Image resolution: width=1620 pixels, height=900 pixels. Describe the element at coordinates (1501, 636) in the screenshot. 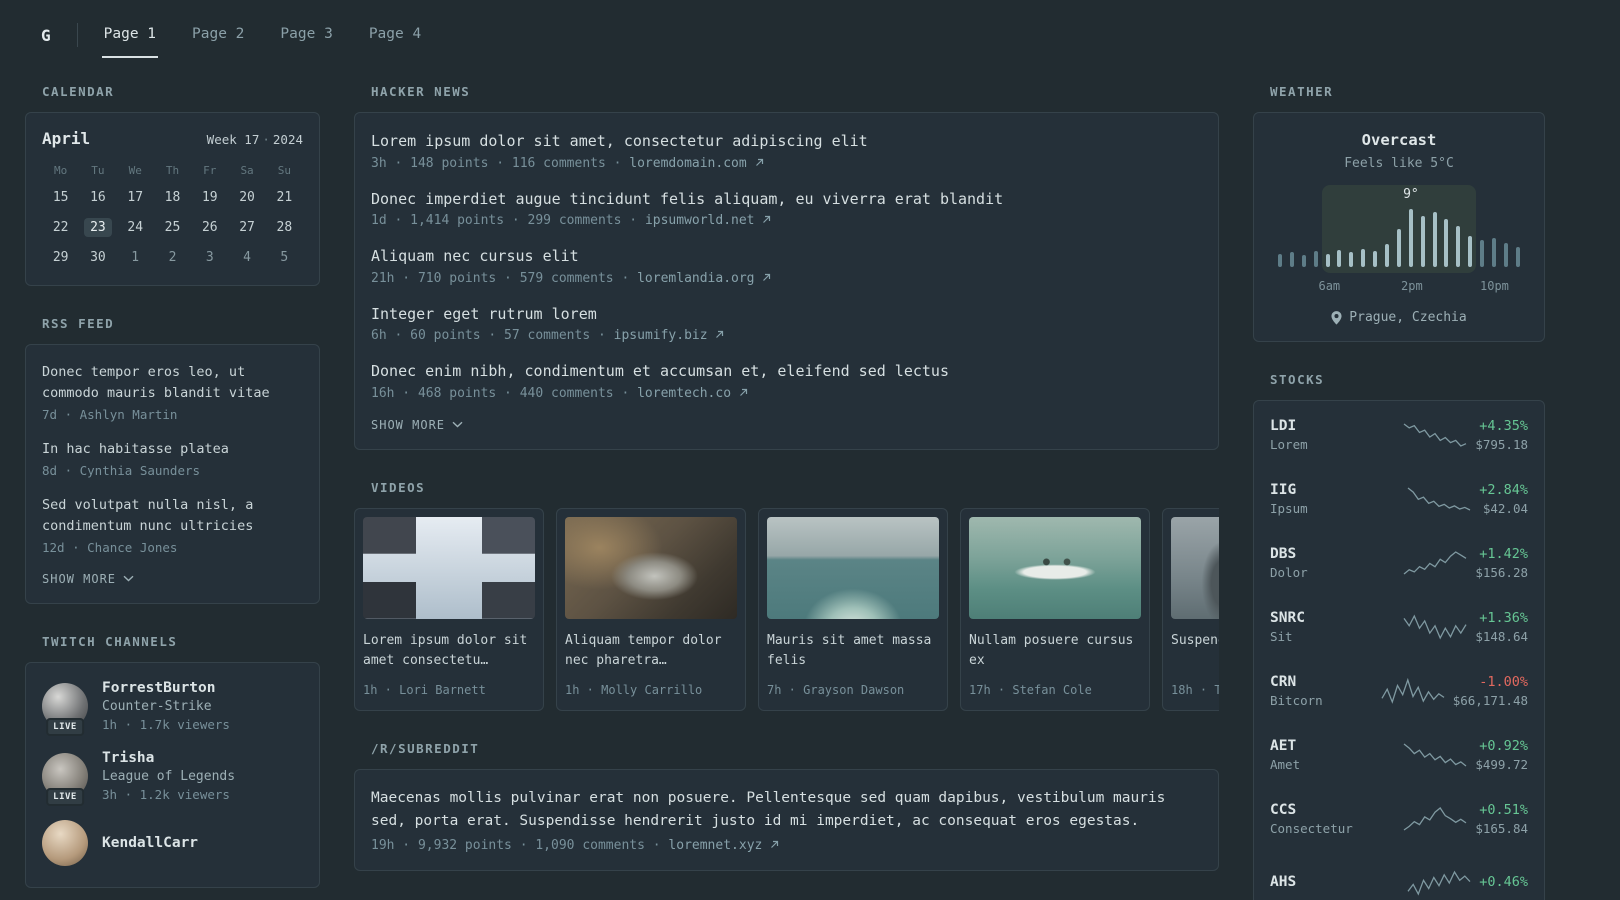

I see `stock-price: $148.64` at that location.